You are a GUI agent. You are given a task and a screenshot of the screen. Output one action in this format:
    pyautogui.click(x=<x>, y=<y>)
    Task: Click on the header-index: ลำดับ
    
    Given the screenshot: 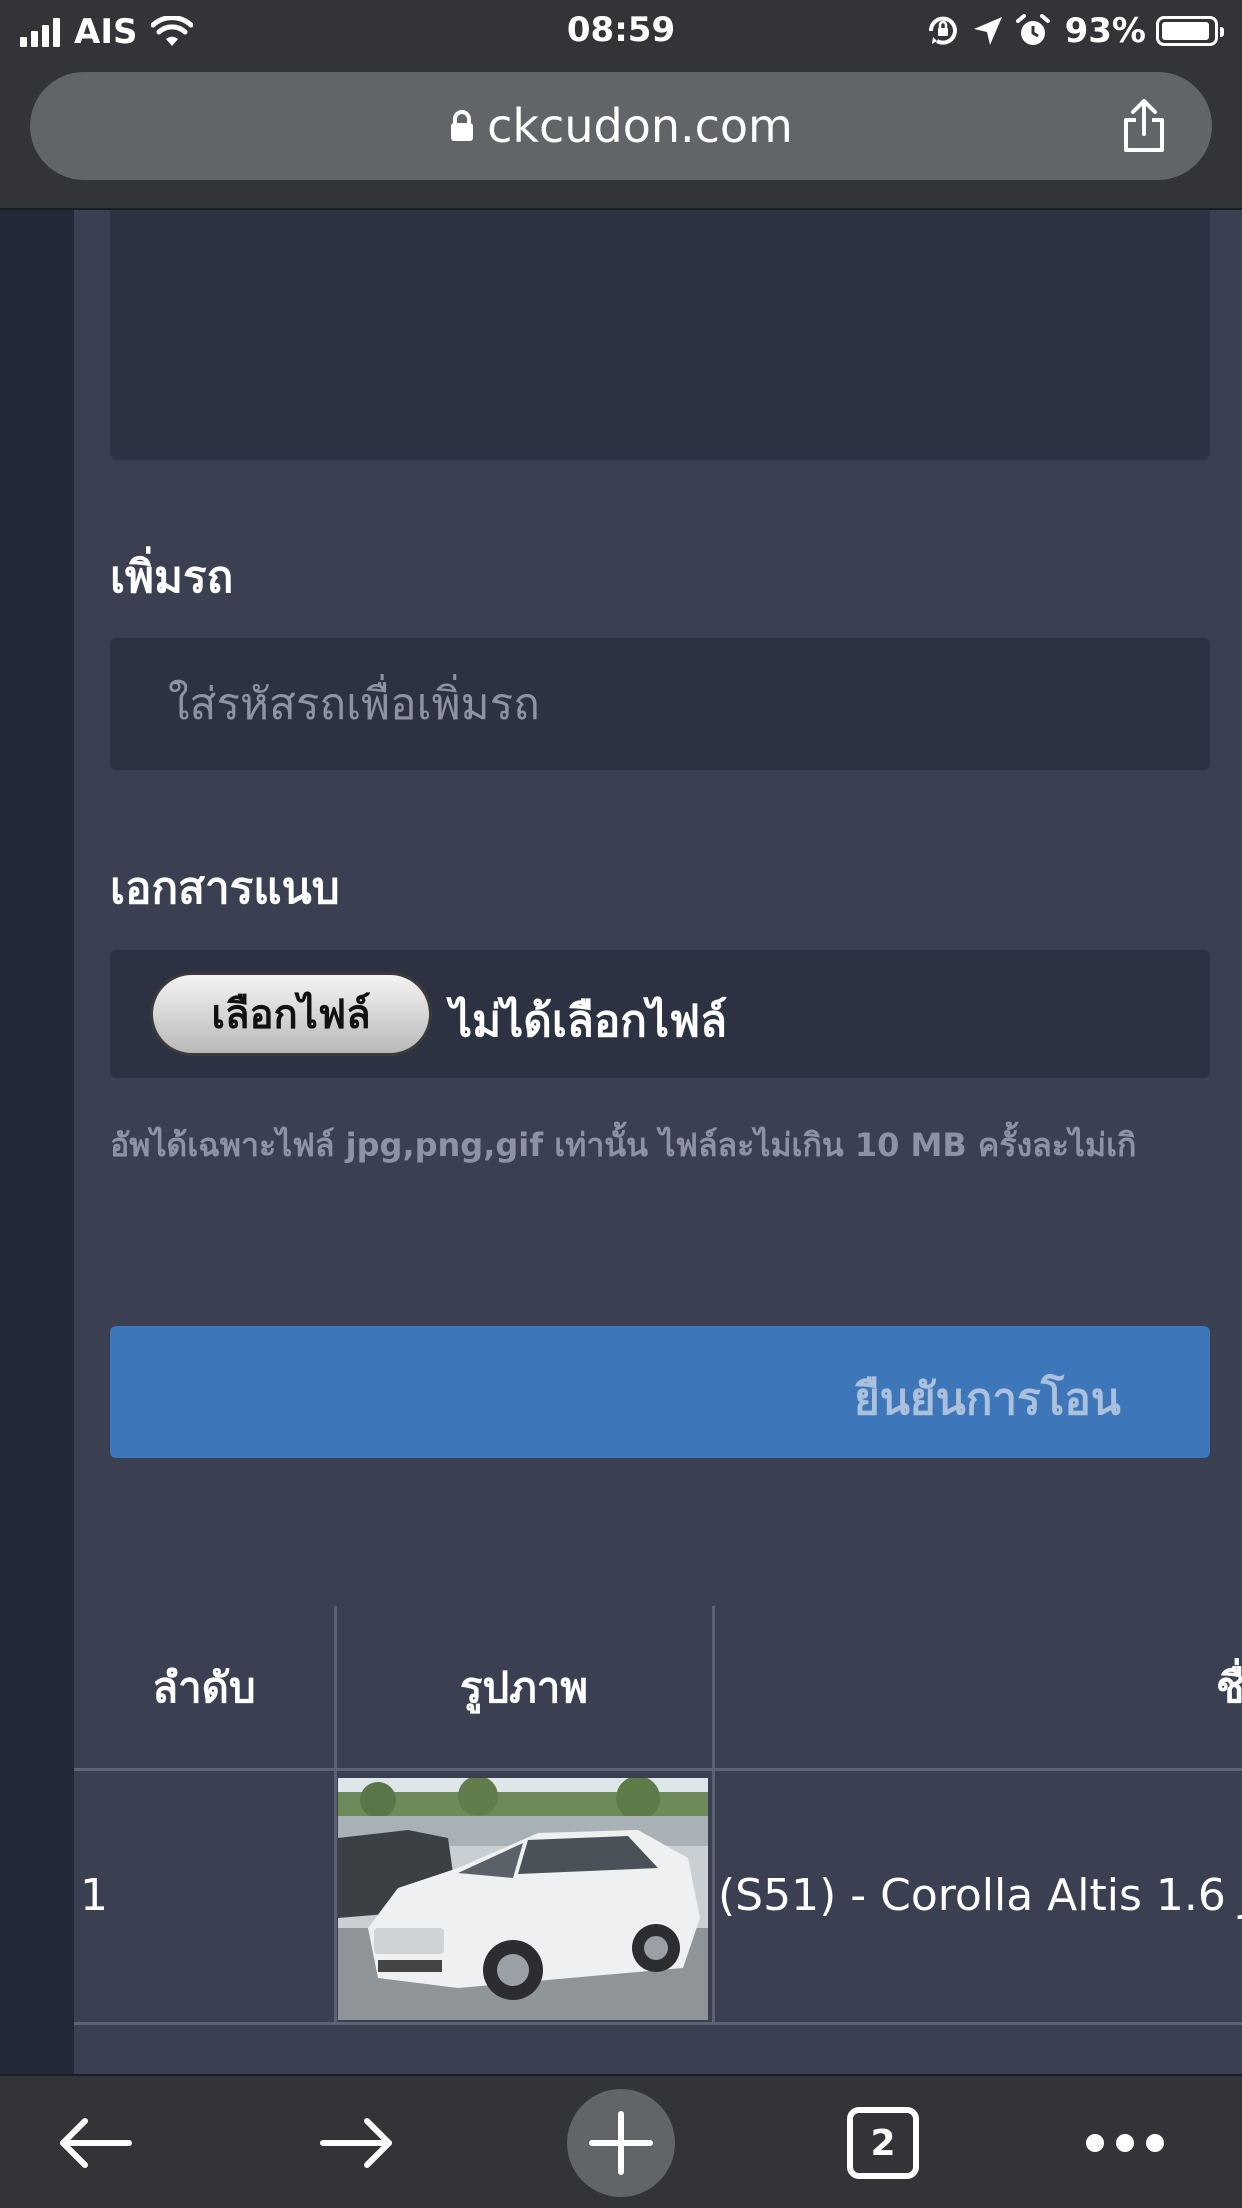 What is the action you would take?
    pyautogui.click(x=204, y=1687)
    